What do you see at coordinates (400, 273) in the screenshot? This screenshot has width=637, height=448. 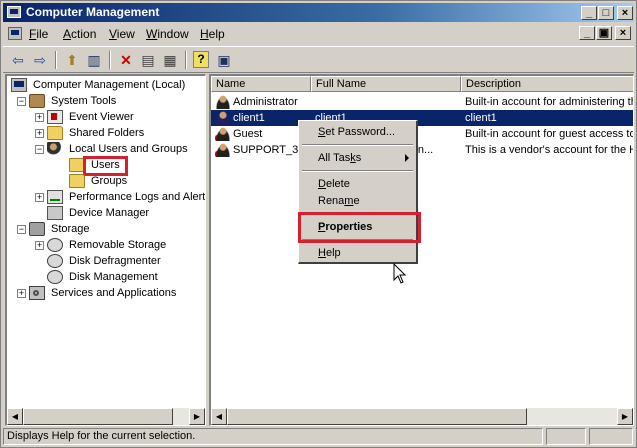 I see `mouse-cursor-icon` at bounding box center [400, 273].